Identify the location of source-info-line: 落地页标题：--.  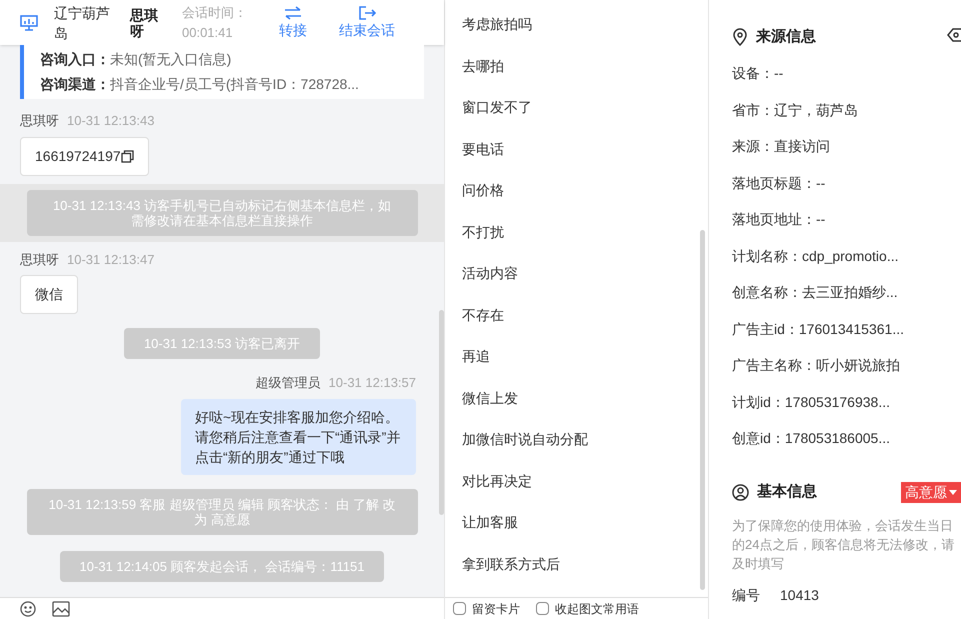
(779, 183).